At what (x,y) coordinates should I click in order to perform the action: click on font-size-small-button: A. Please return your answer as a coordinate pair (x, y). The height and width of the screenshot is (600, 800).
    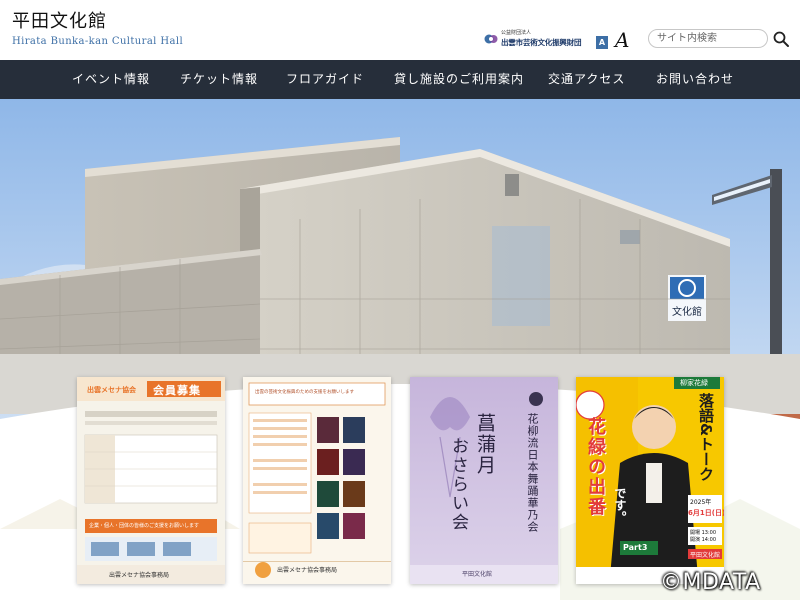
    Looking at the image, I should click on (602, 42).